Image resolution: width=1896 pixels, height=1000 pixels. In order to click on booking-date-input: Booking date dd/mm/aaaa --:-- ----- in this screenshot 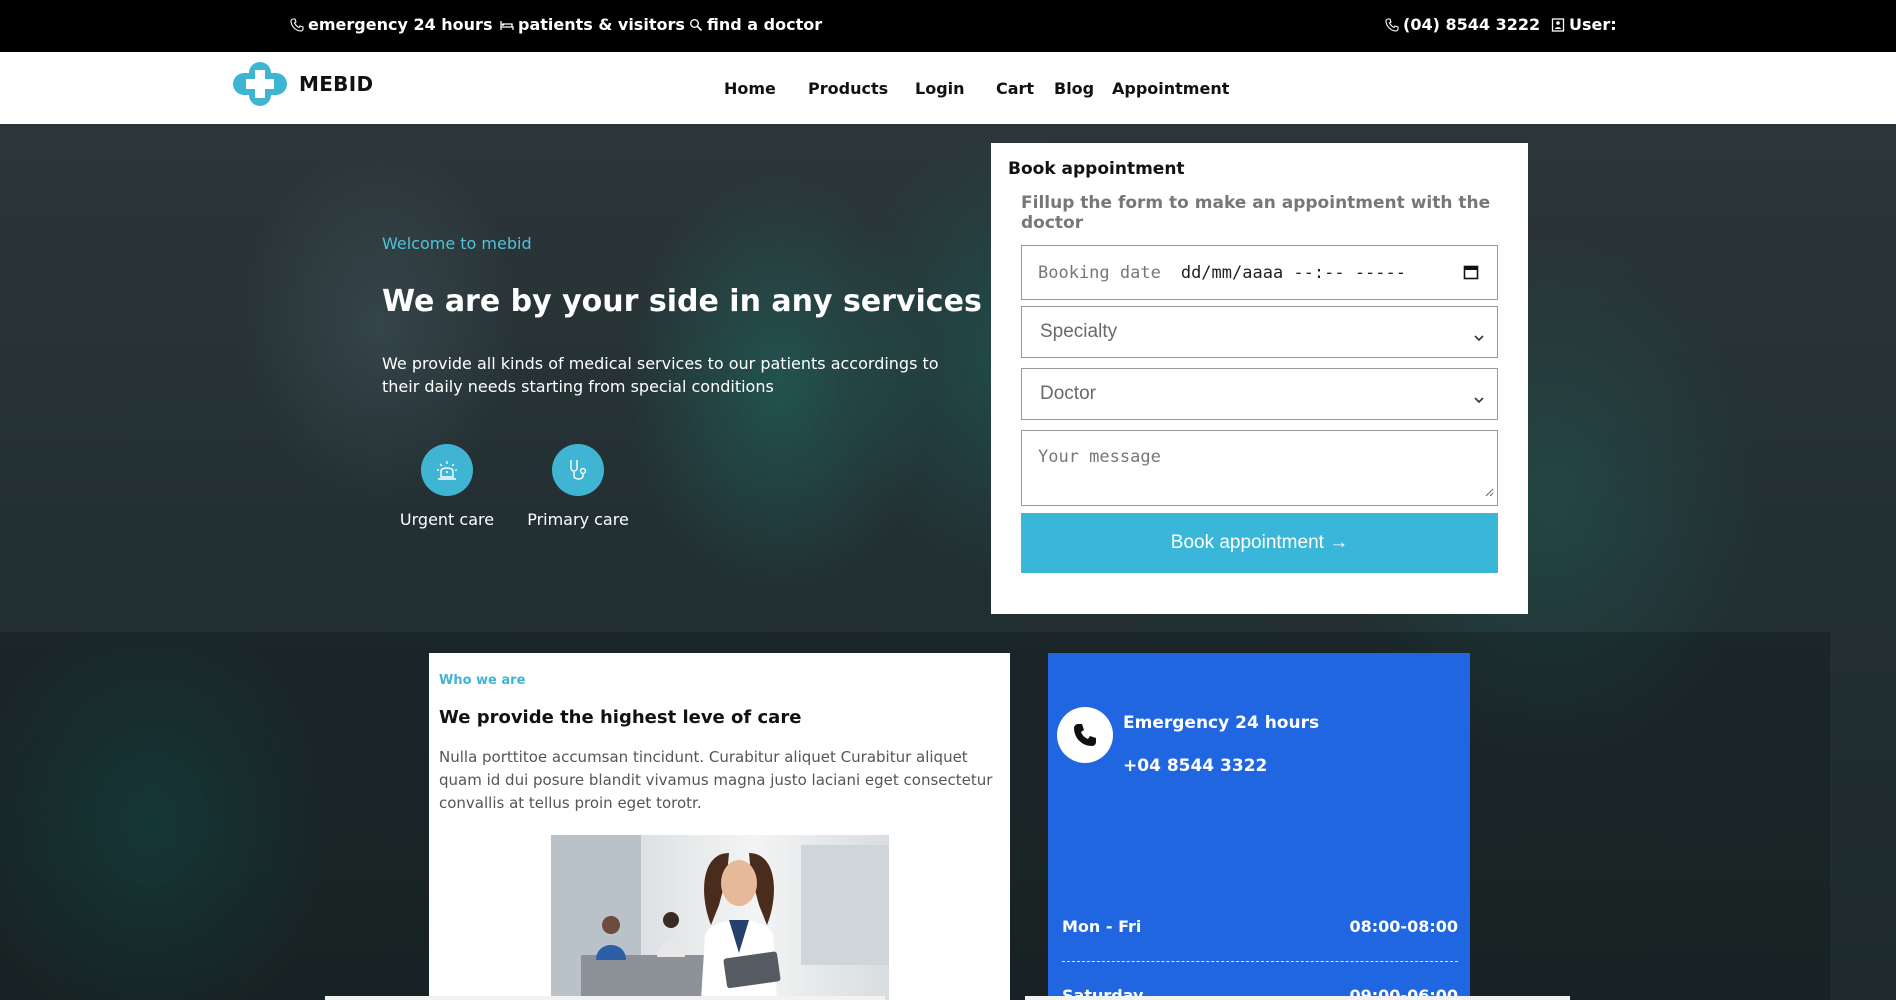, I will do `click(1259, 272)`.